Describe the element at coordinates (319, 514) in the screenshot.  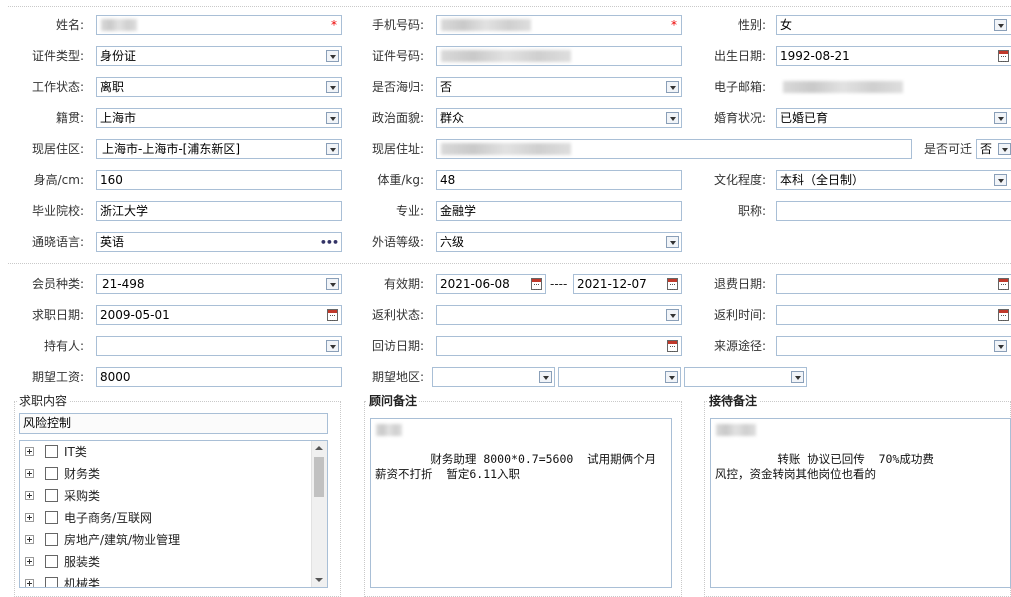
I see `tree-scrollbar` at that location.